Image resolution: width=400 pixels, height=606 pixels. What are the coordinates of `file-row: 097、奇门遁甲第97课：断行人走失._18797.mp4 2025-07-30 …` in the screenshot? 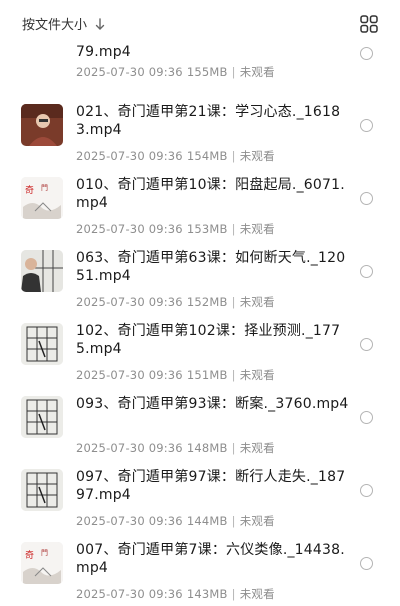 It's located at (200, 497).